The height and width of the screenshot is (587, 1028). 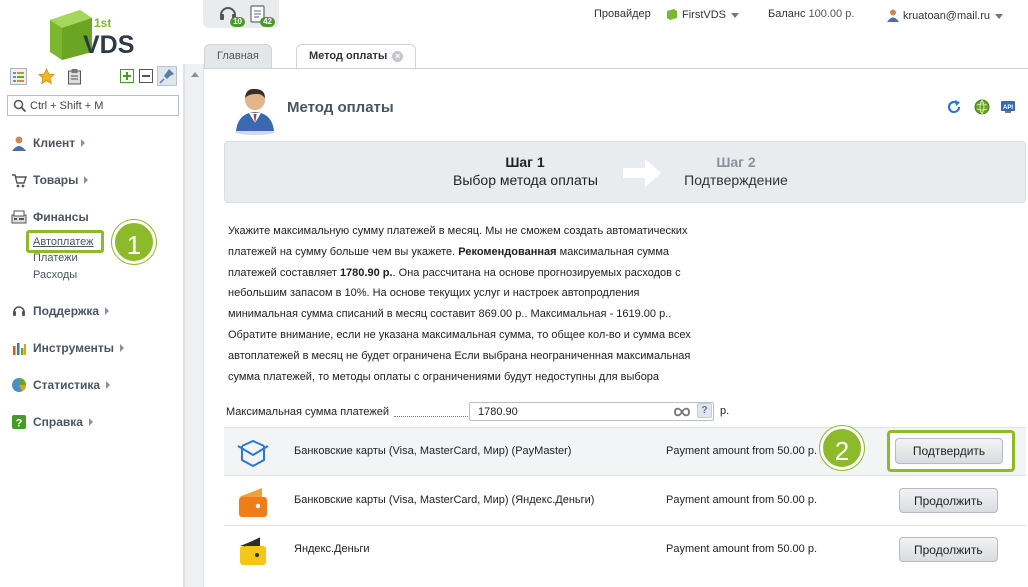 I want to click on collapse-all-icon, so click(x=146, y=76).